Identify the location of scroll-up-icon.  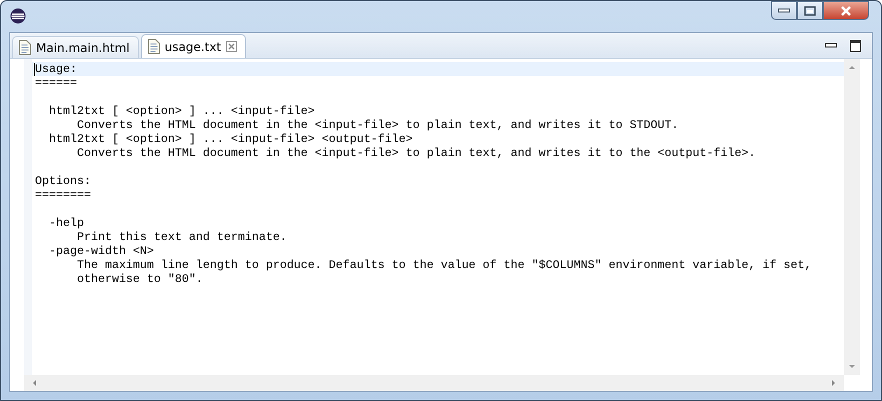
(852, 67).